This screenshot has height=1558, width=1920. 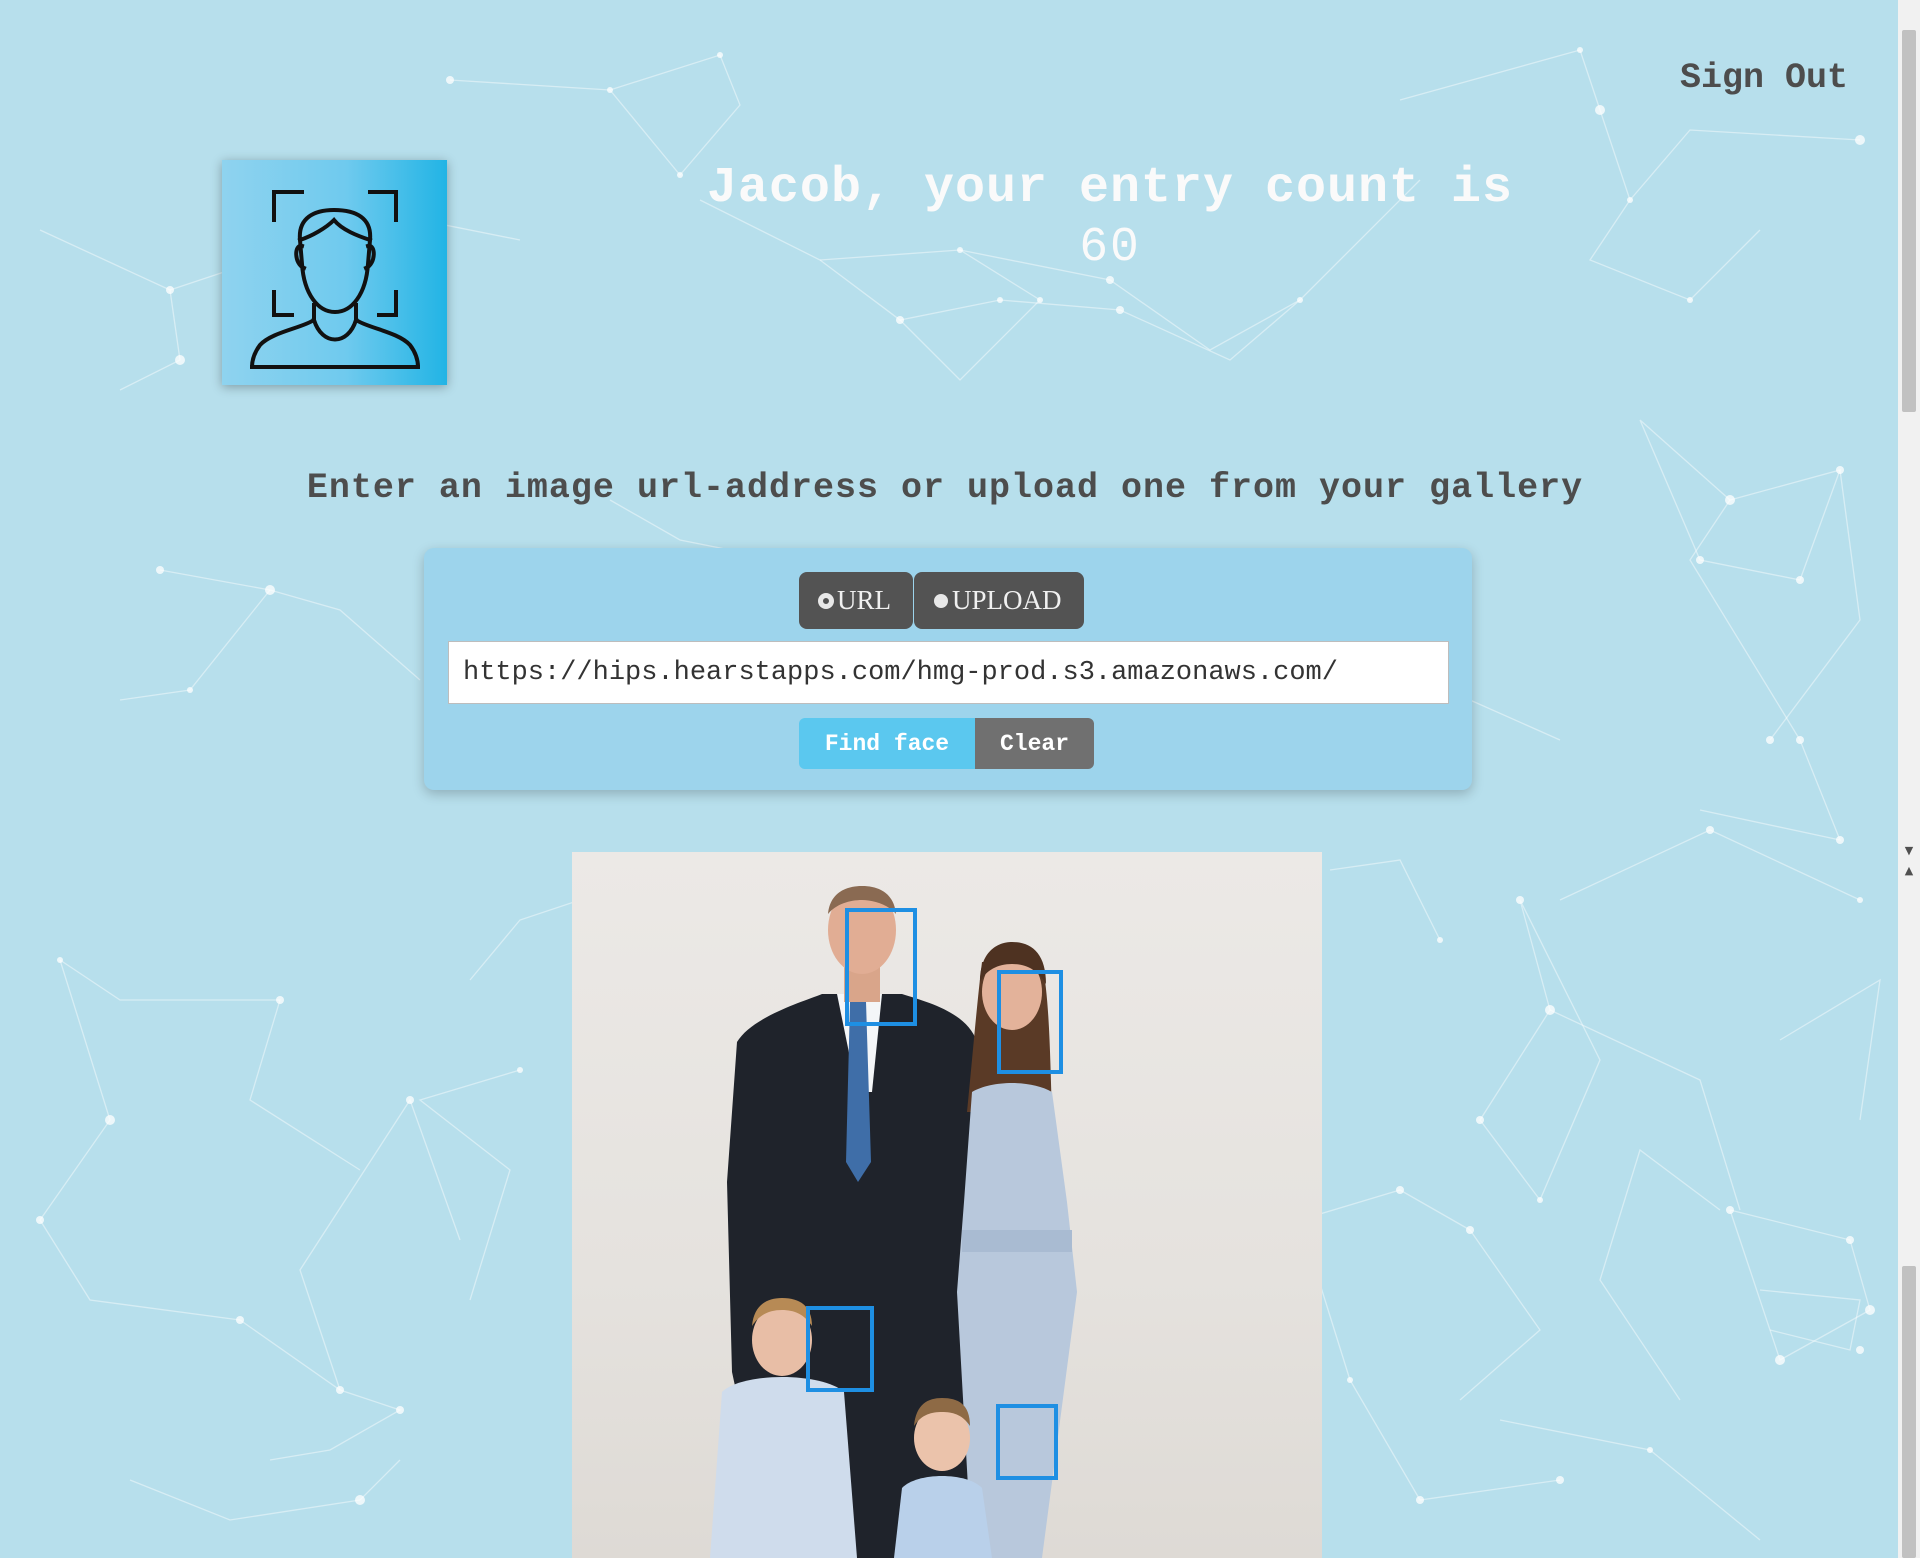 I want to click on source-mode-toggle: URL UPLOAD, so click(x=941, y=600).